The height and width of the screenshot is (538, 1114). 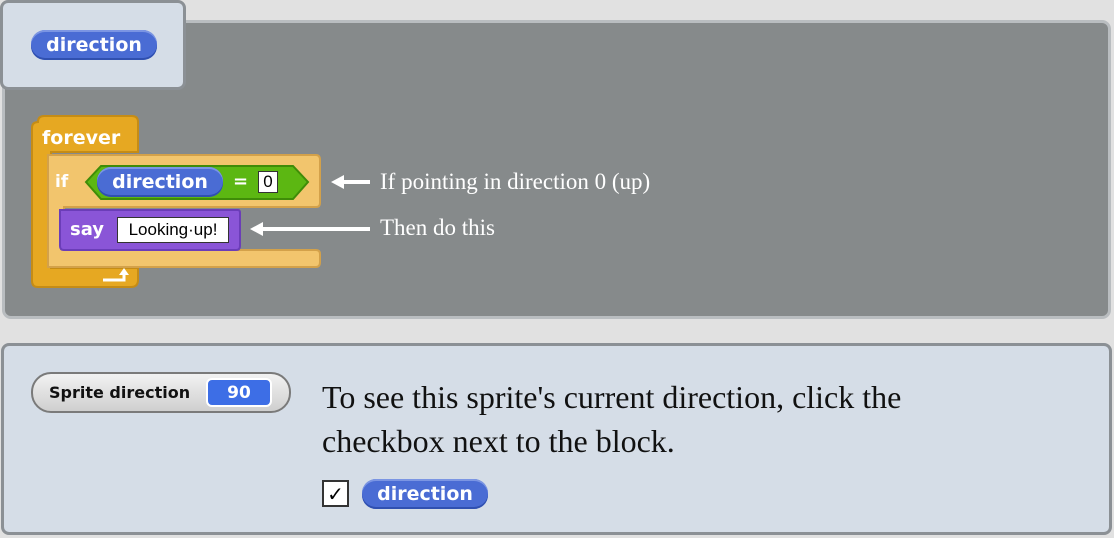 I want to click on if-annotation-text: If pointing in direction 0 (up), so click(x=515, y=181).